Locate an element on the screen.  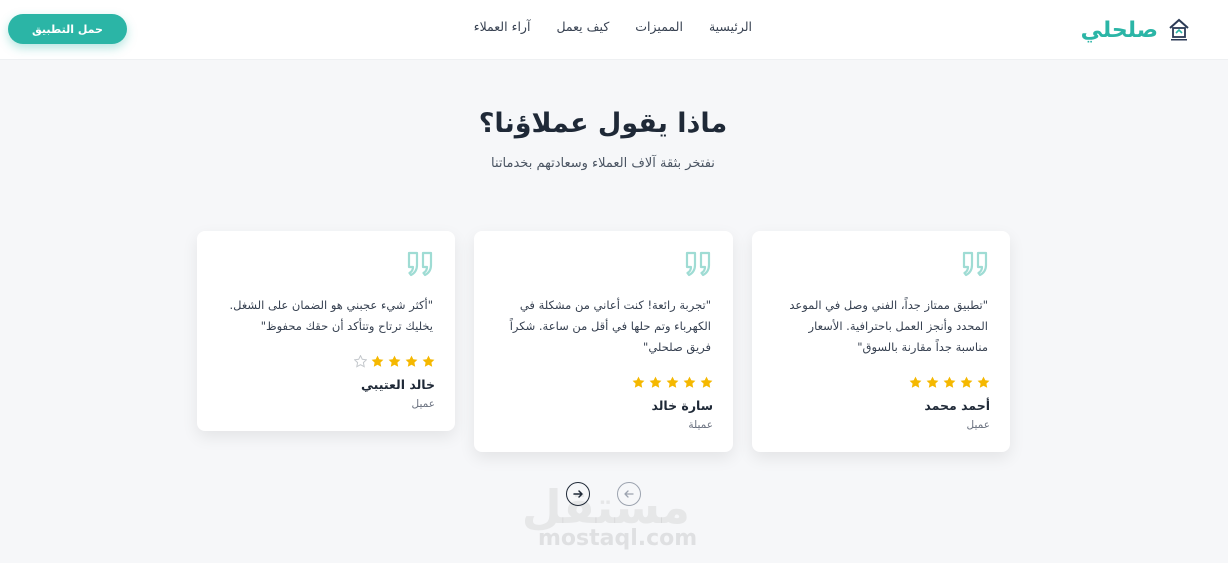
testimonial-line: فريق صلحلي" is located at coordinates (677, 347).